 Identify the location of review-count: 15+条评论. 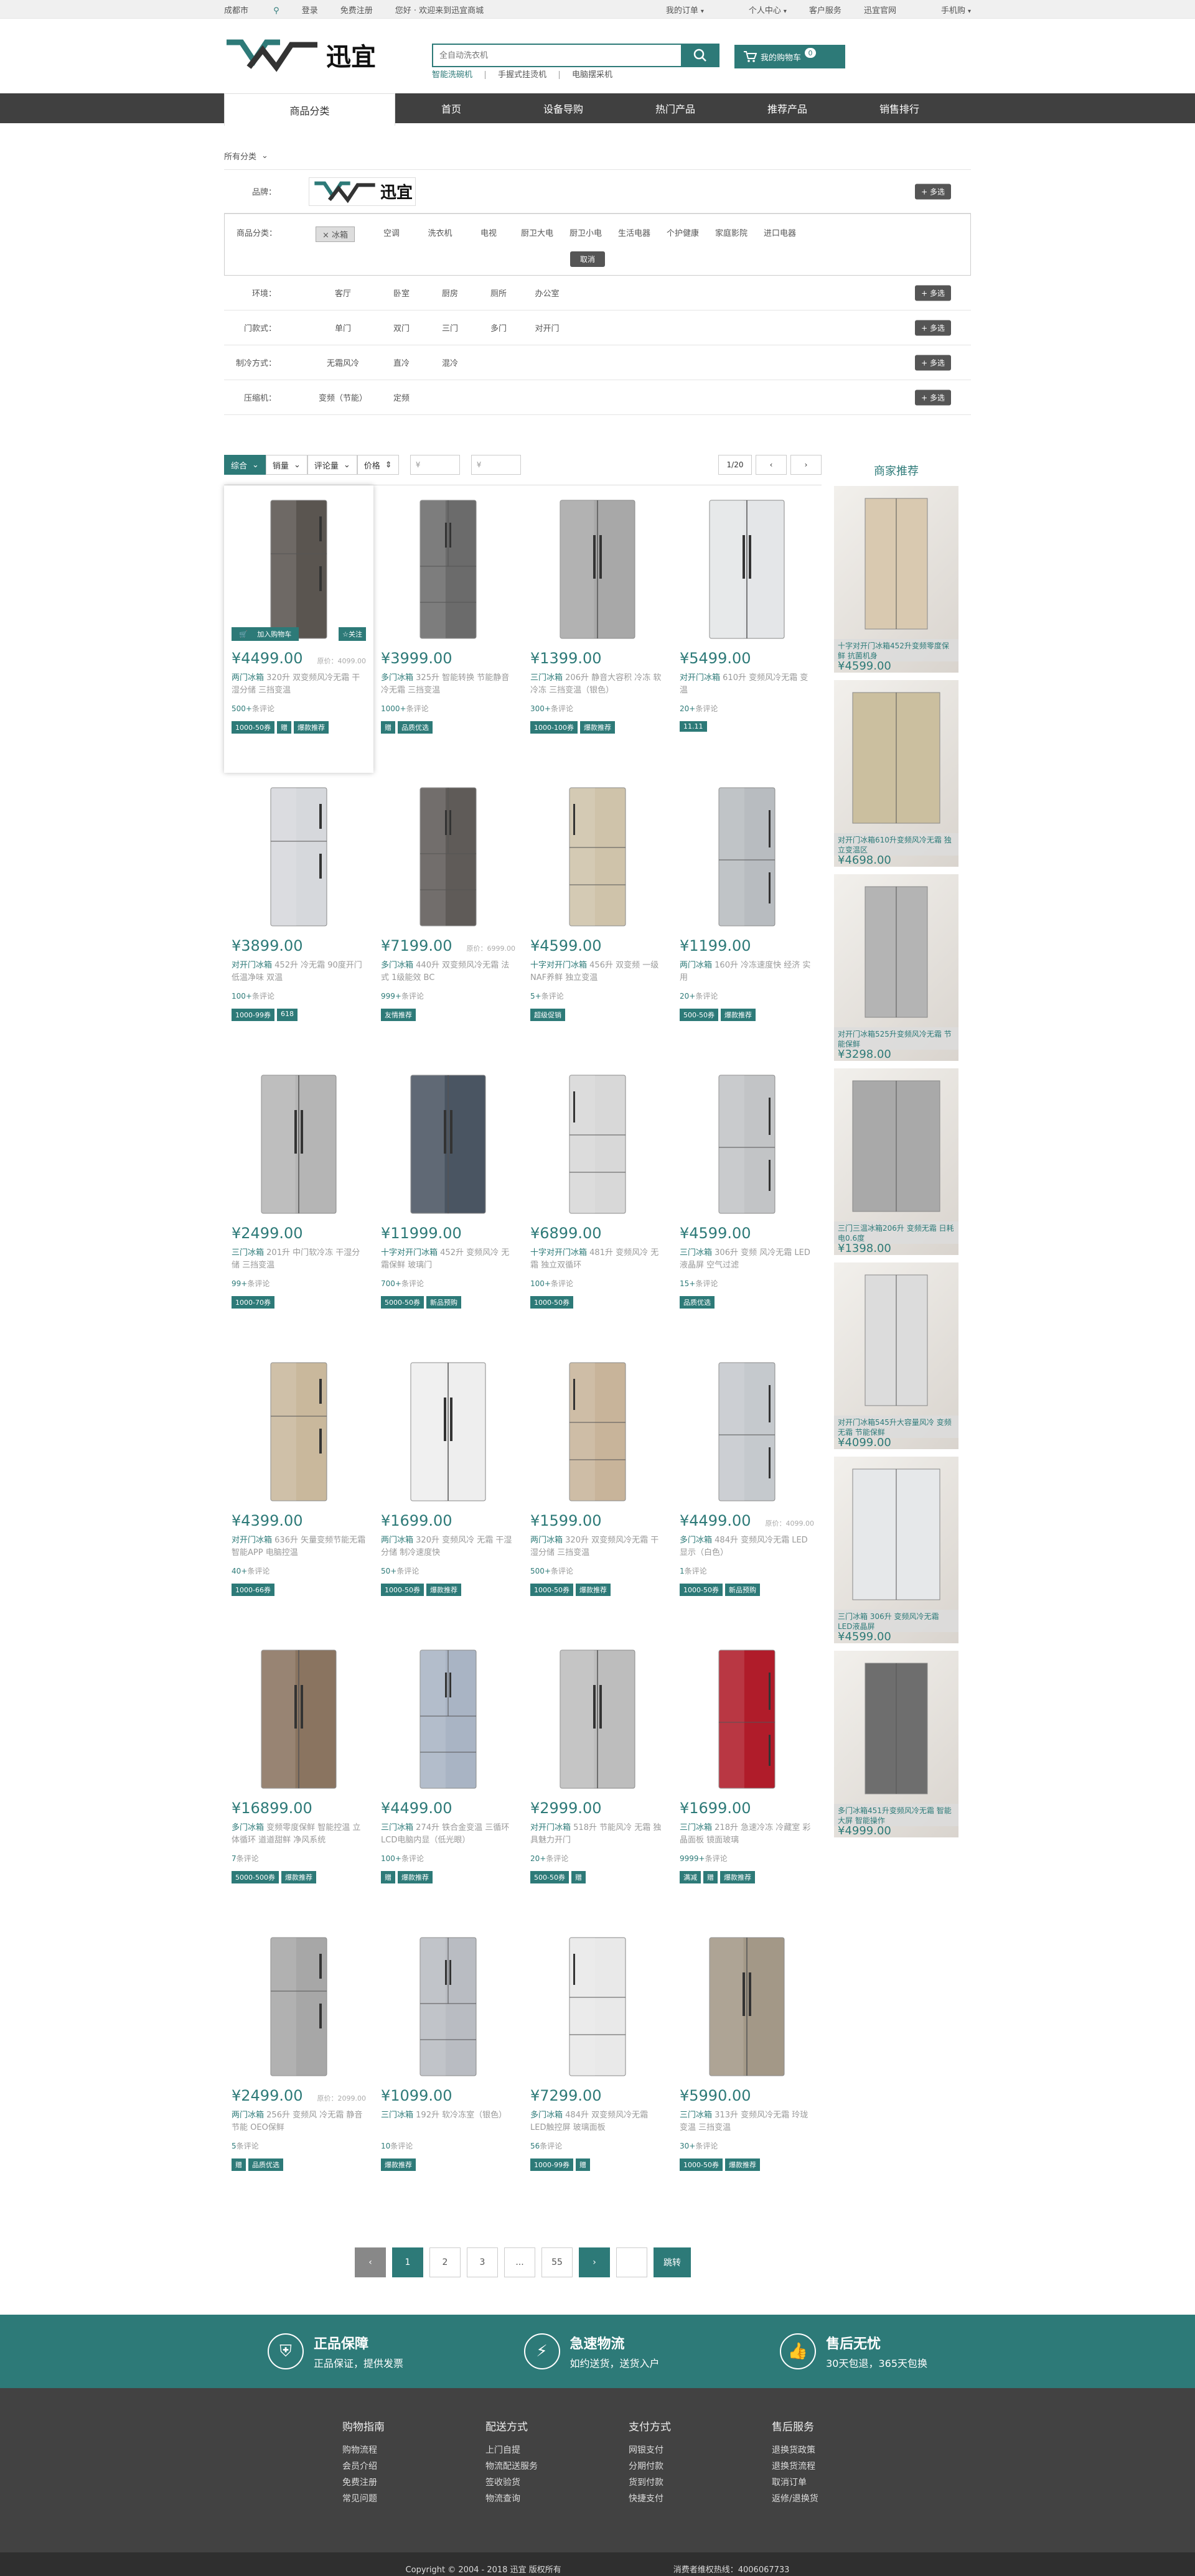
(747, 1284).